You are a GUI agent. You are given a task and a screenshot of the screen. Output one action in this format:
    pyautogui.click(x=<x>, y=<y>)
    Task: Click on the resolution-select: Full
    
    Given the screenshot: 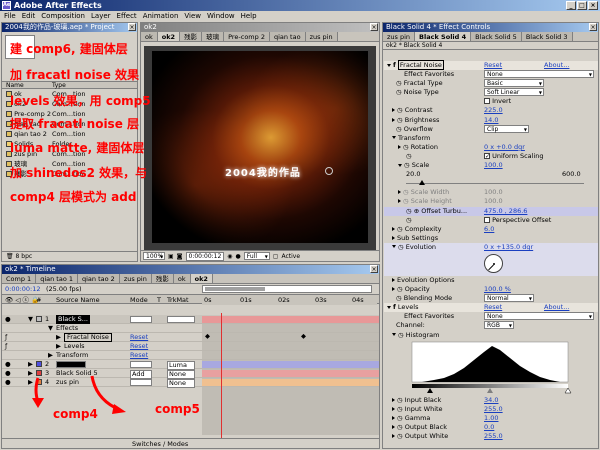 What is the action you would take?
    pyautogui.click(x=256, y=256)
    